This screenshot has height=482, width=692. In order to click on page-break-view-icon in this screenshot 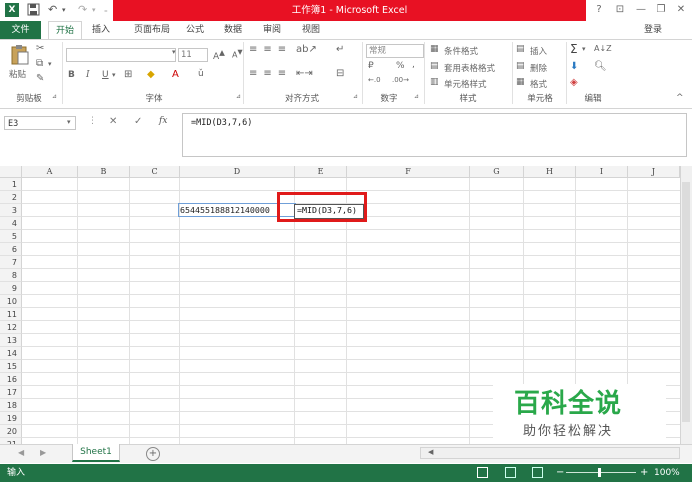, I will do `click(537, 472)`.